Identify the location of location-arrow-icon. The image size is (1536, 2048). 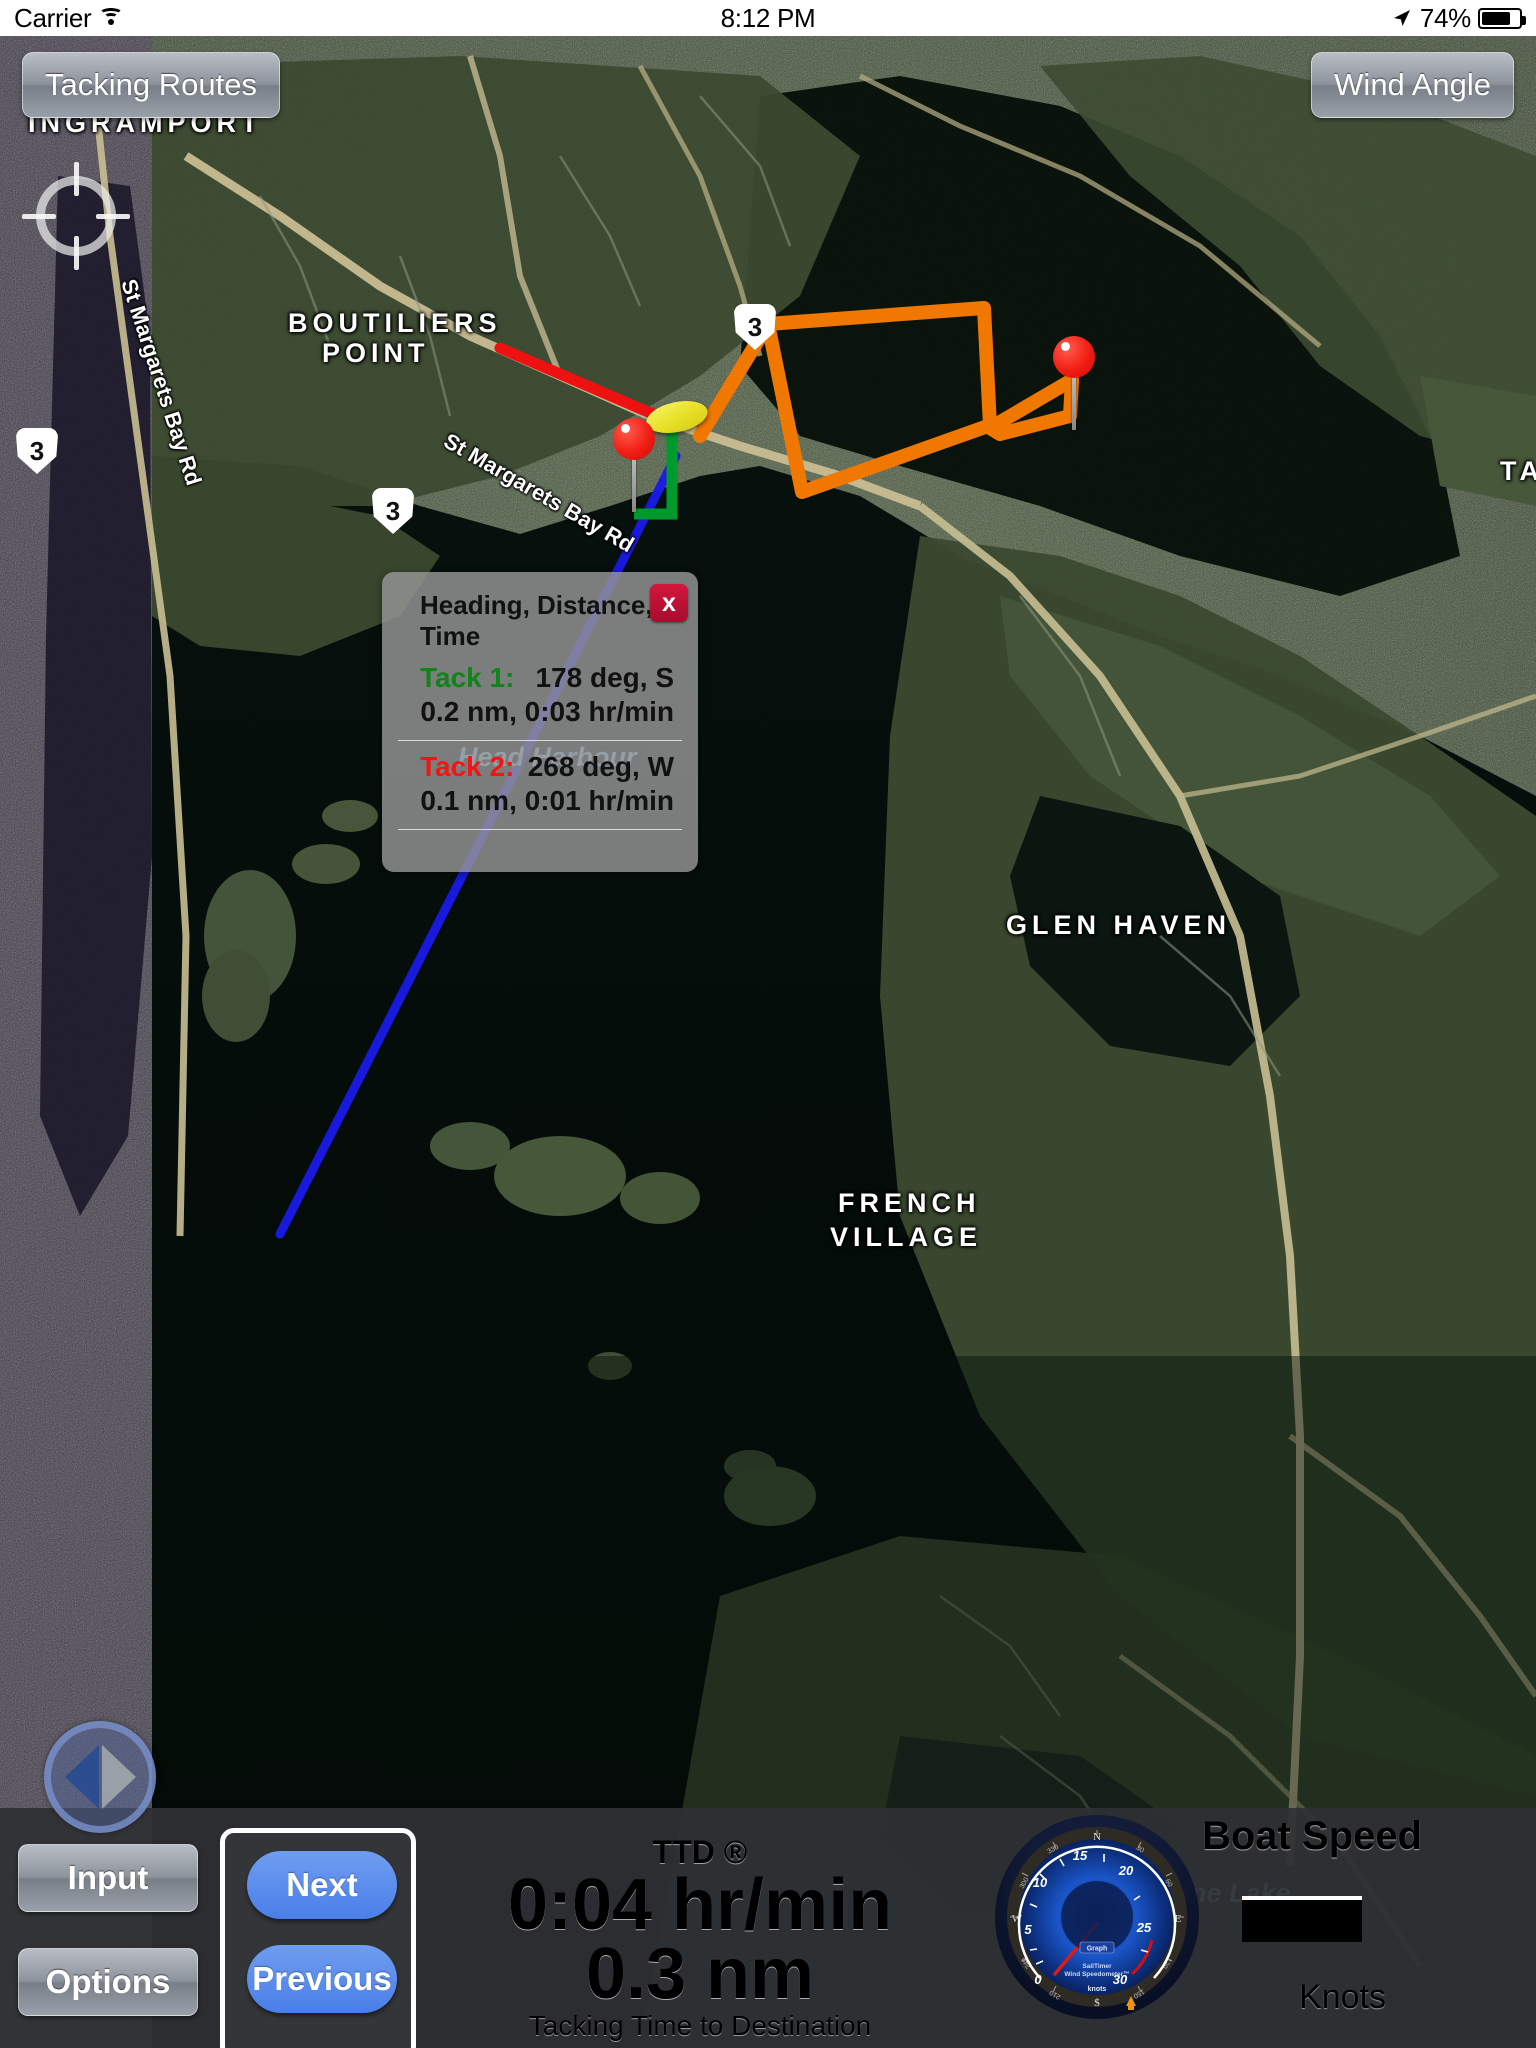
(1401, 18).